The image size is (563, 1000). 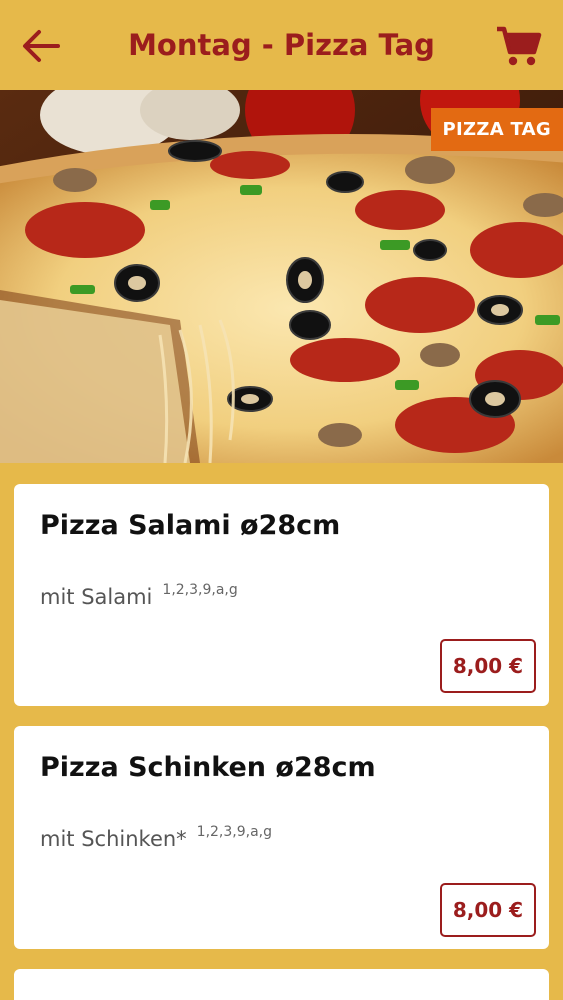 I want to click on shopping-cart-icon, so click(x=519, y=46).